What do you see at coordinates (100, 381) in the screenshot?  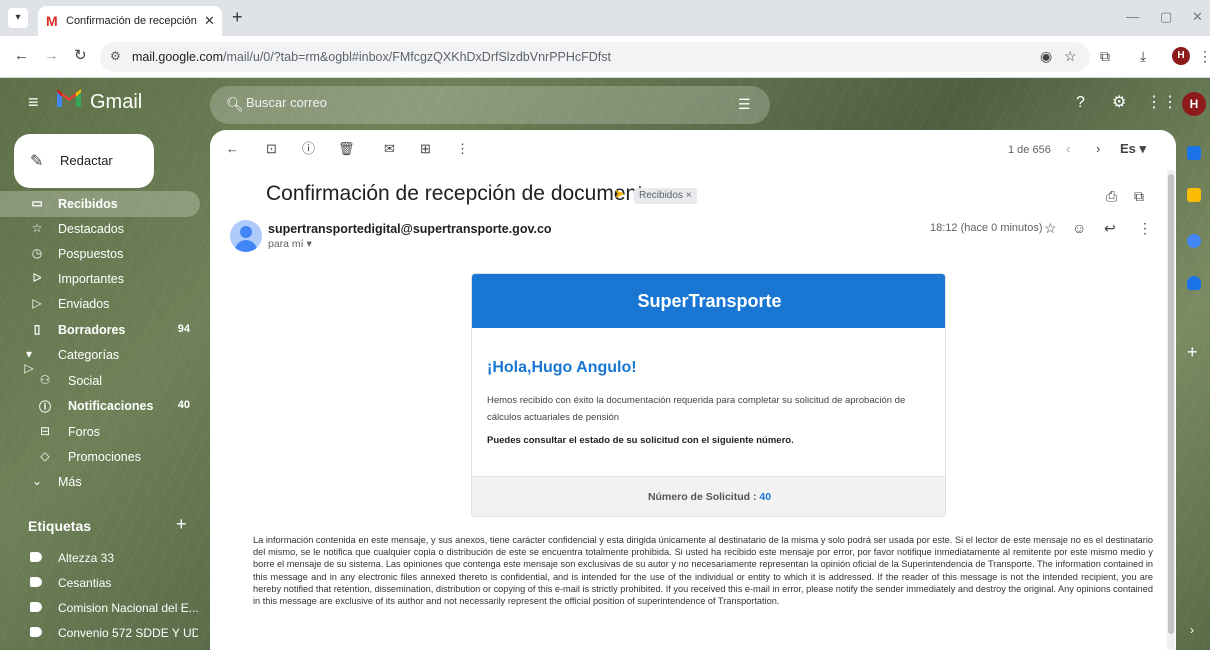 I see `sidebar-item-social: ⚇ Social` at bounding box center [100, 381].